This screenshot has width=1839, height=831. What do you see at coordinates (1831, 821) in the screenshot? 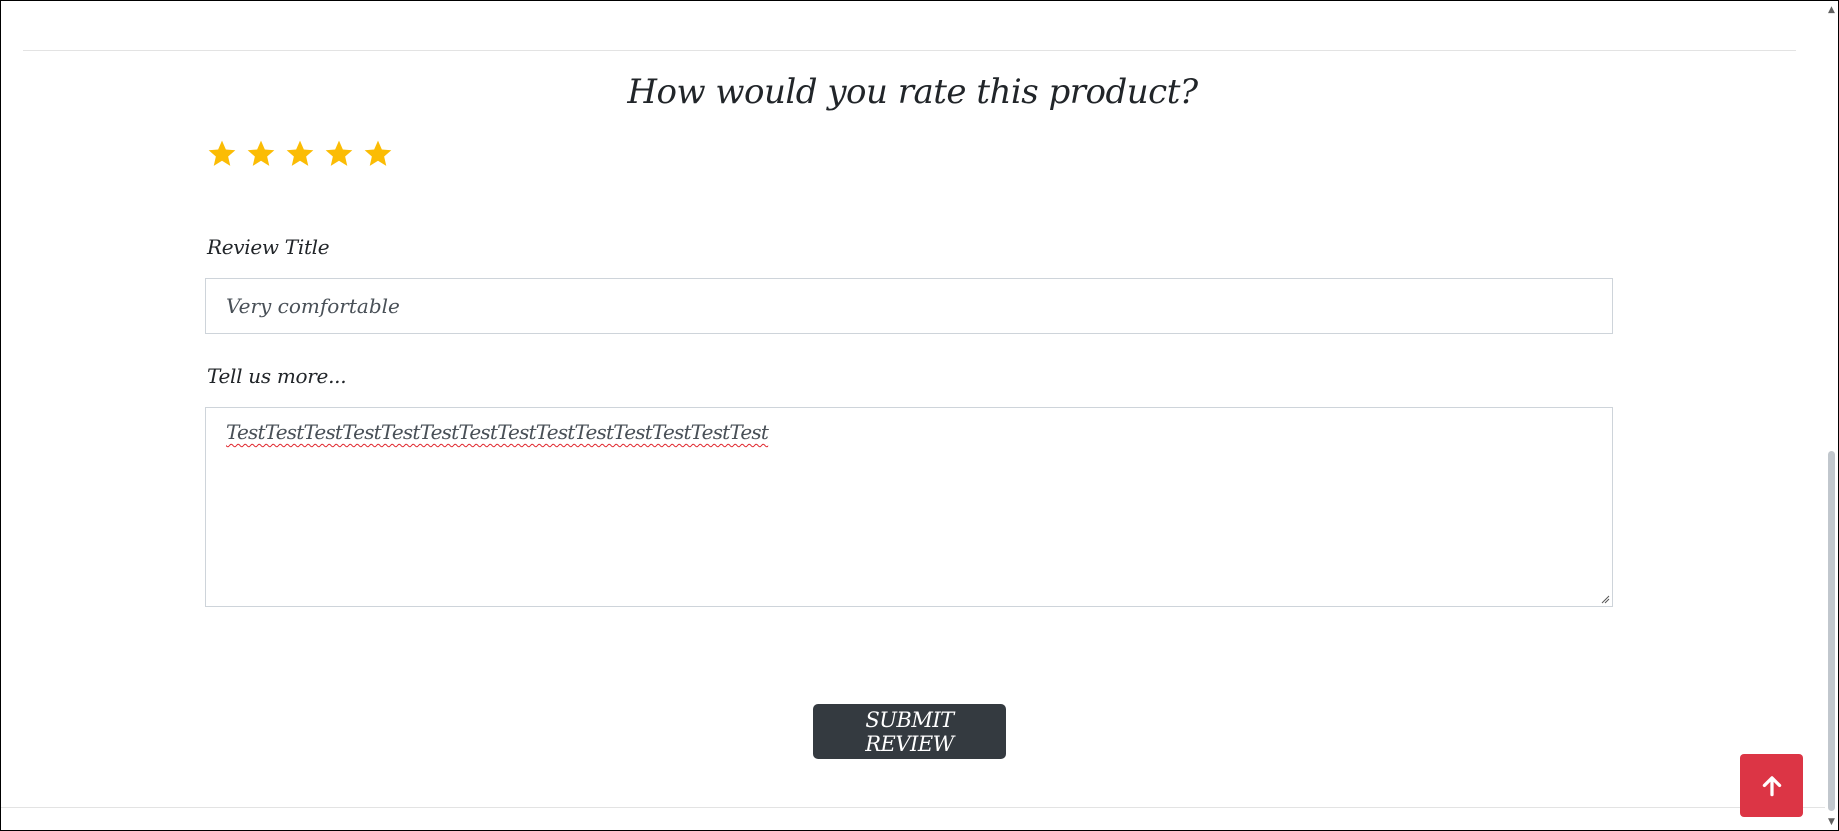
I see `scroll-down-icon: ▼` at bounding box center [1831, 821].